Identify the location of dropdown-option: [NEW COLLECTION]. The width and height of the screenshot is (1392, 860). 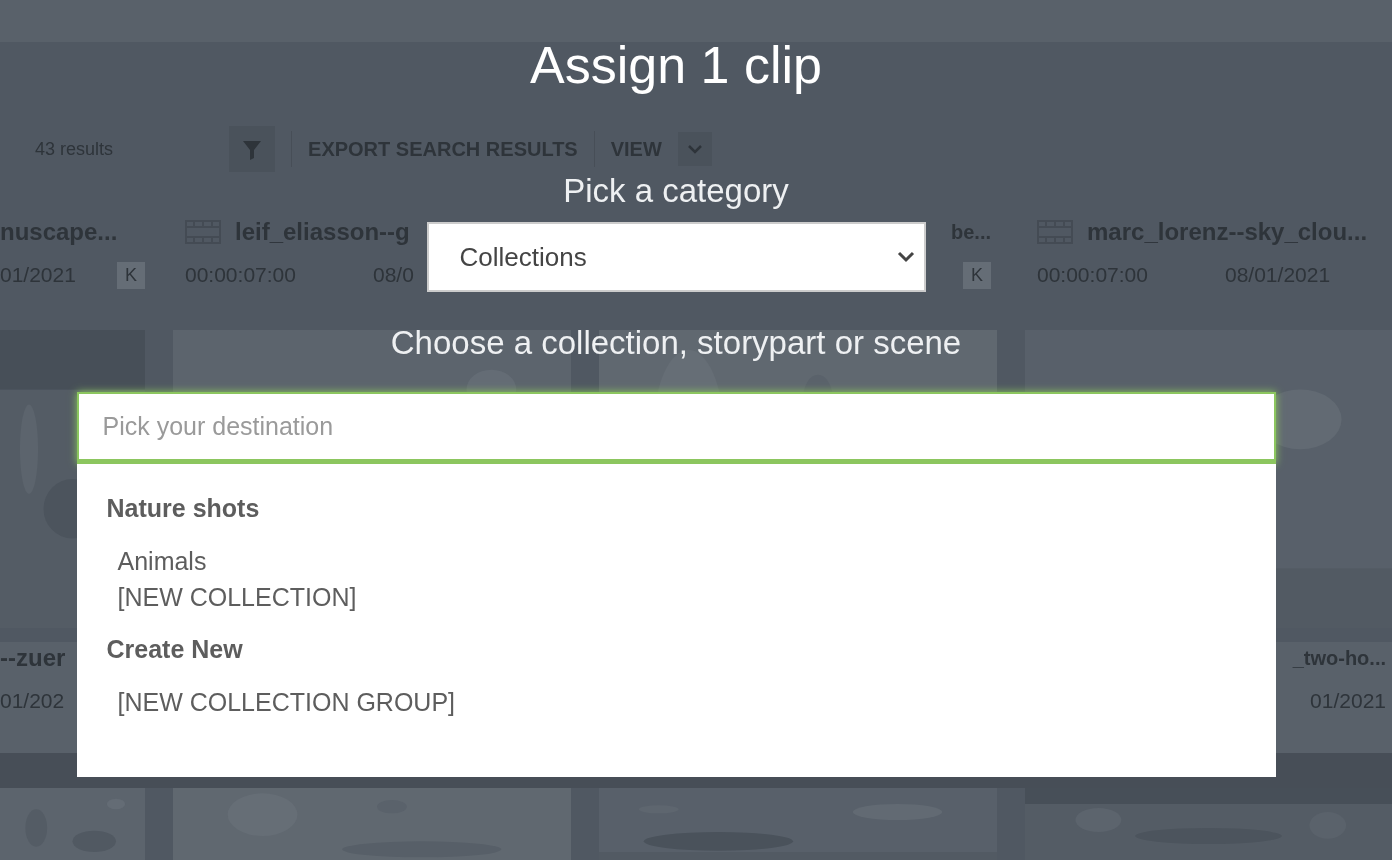
(676, 597).